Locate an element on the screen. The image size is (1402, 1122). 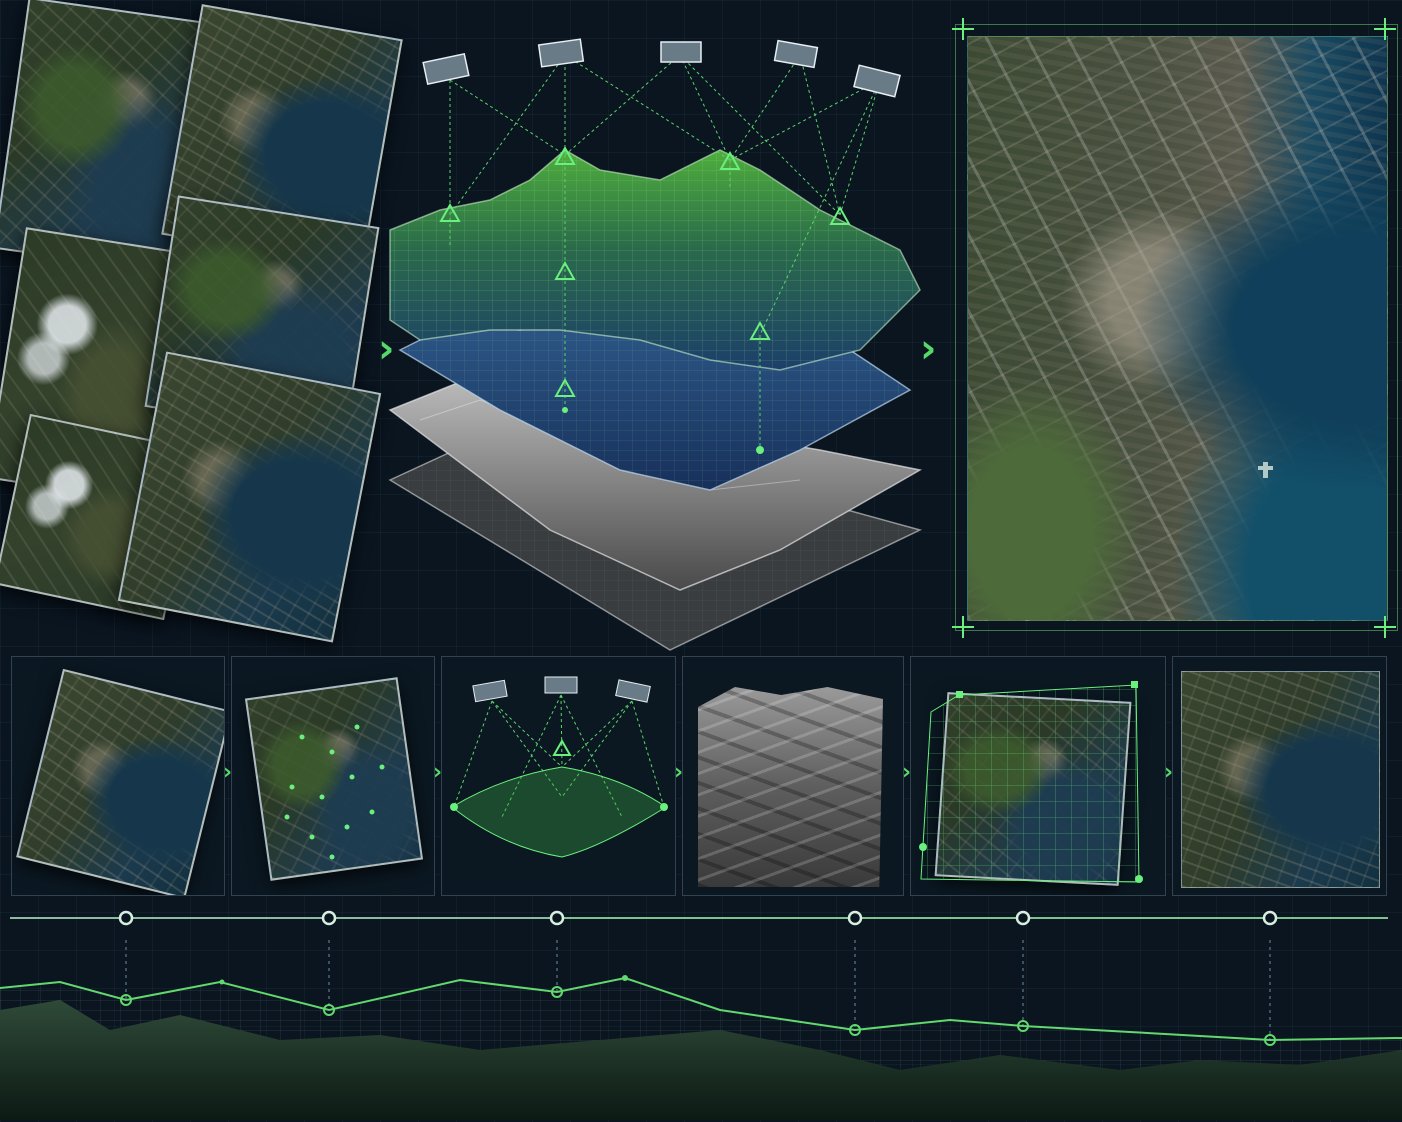
elevation-model is located at coordinates (790, 787).